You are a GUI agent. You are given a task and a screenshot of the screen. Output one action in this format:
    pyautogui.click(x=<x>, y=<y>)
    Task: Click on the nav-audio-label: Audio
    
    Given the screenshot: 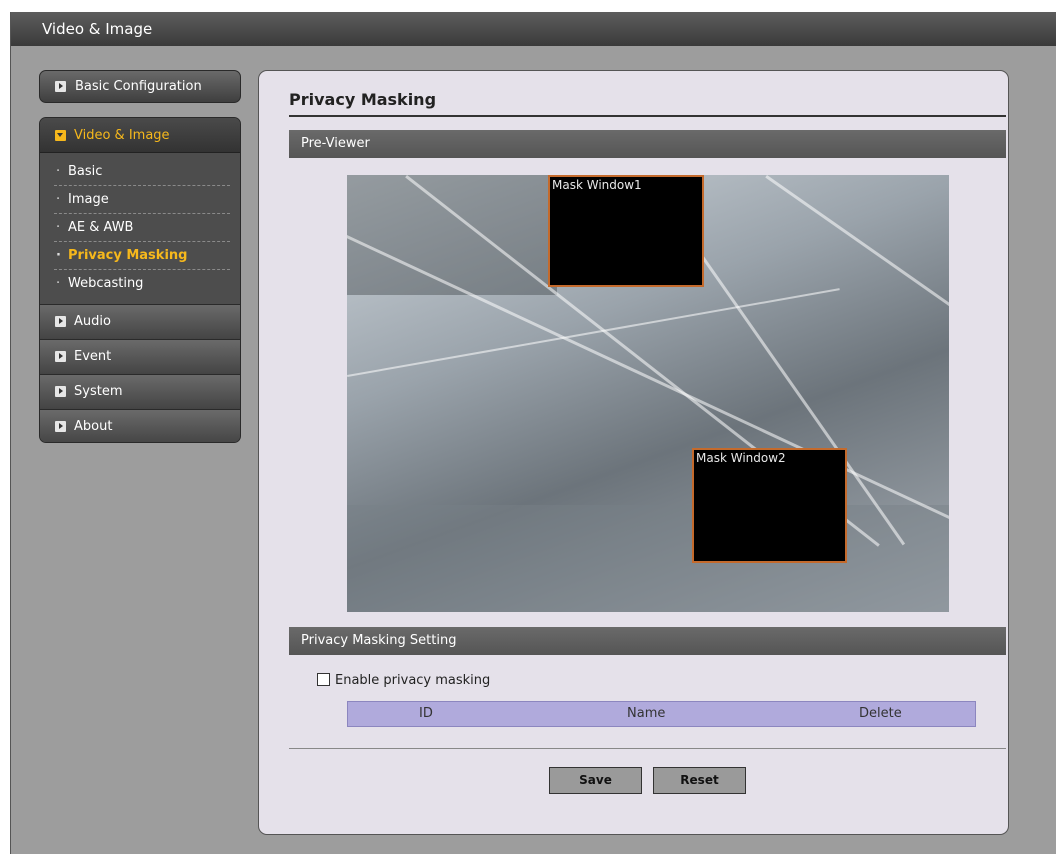 What is the action you would take?
    pyautogui.click(x=92, y=321)
    